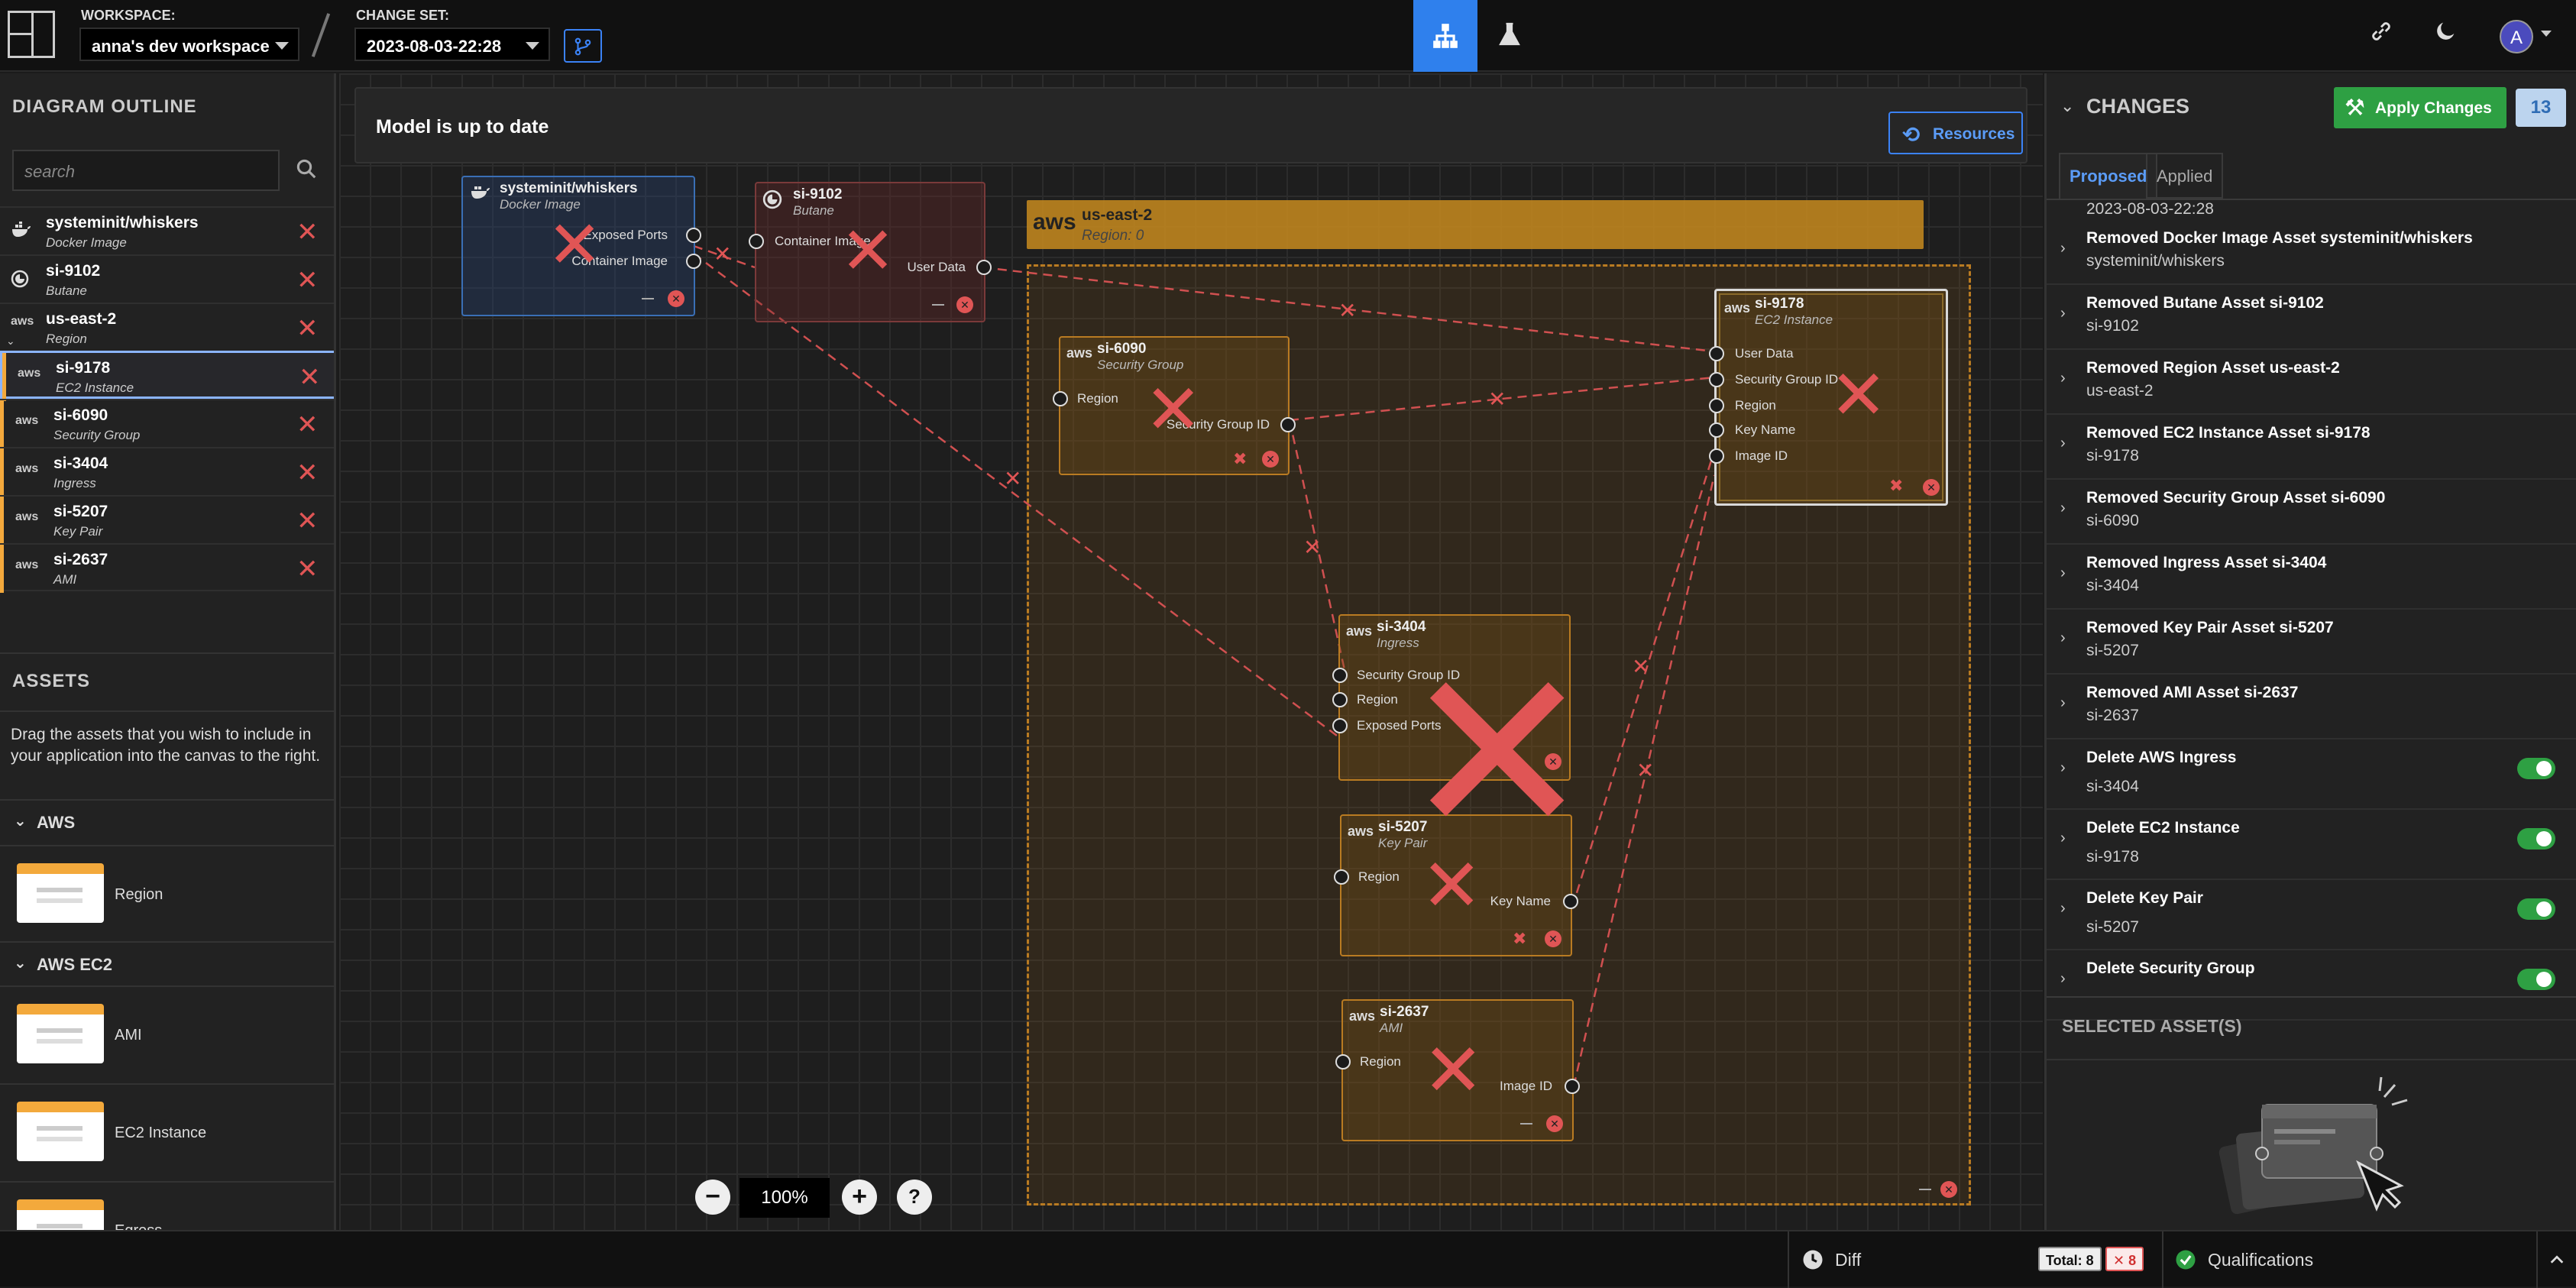 This screenshot has width=2576, height=1288. I want to click on outline-item: systeminit/whiskers Docker Image ✕, so click(167, 230).